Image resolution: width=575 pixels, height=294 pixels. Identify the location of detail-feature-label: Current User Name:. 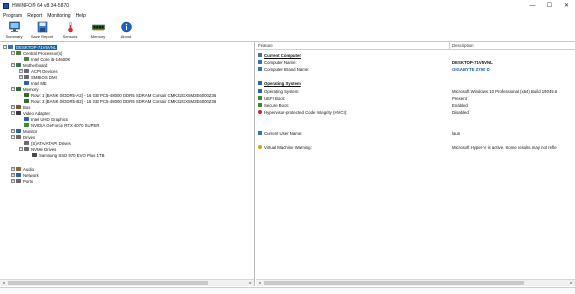
(283, 133).